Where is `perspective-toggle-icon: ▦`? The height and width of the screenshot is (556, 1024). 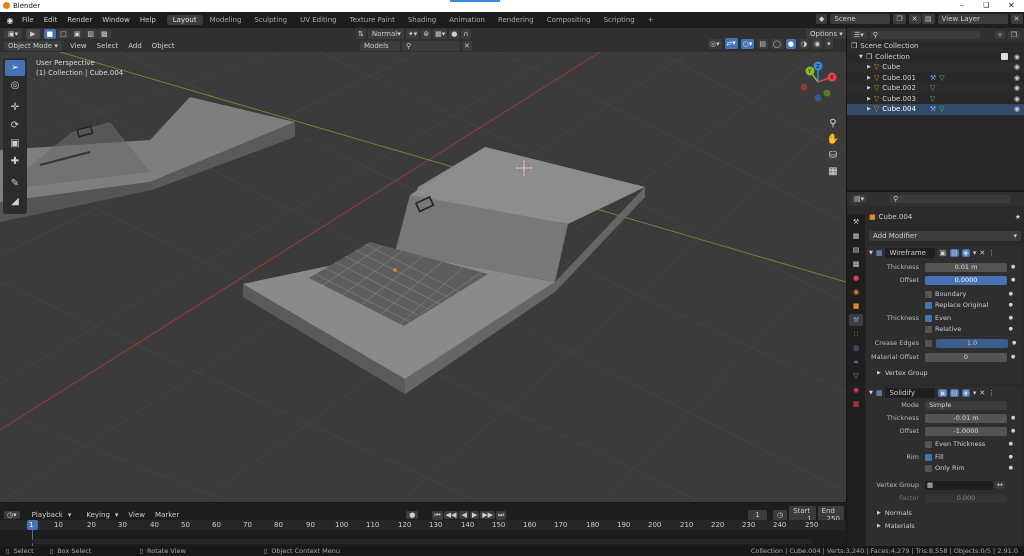
perspective-toggle-icon: ▦ is located at coordinates (833, 172).